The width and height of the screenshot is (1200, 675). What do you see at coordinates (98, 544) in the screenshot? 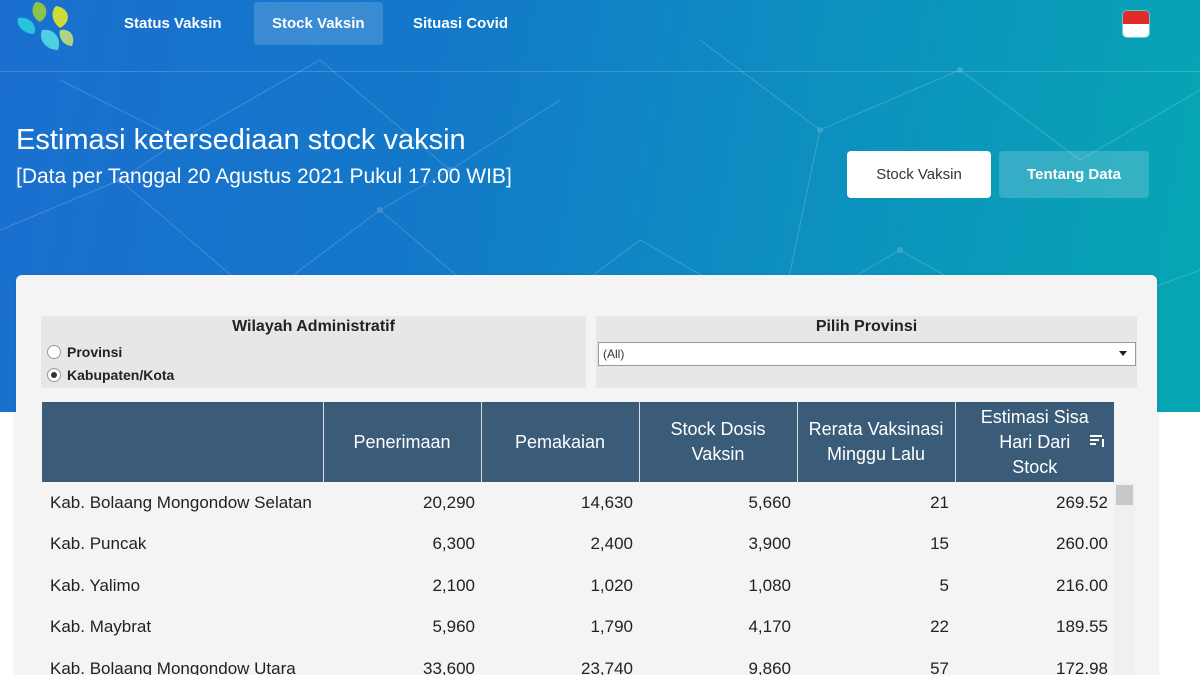
I see `region-name-cell: Kab. Puncak` at bounding box center [98, 544].